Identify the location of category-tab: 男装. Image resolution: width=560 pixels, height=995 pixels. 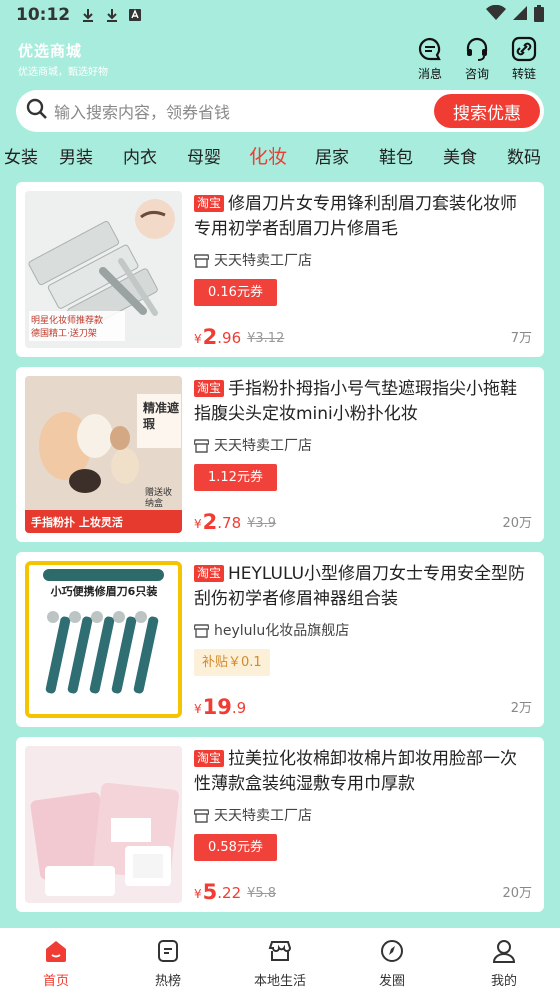
(76, 155).